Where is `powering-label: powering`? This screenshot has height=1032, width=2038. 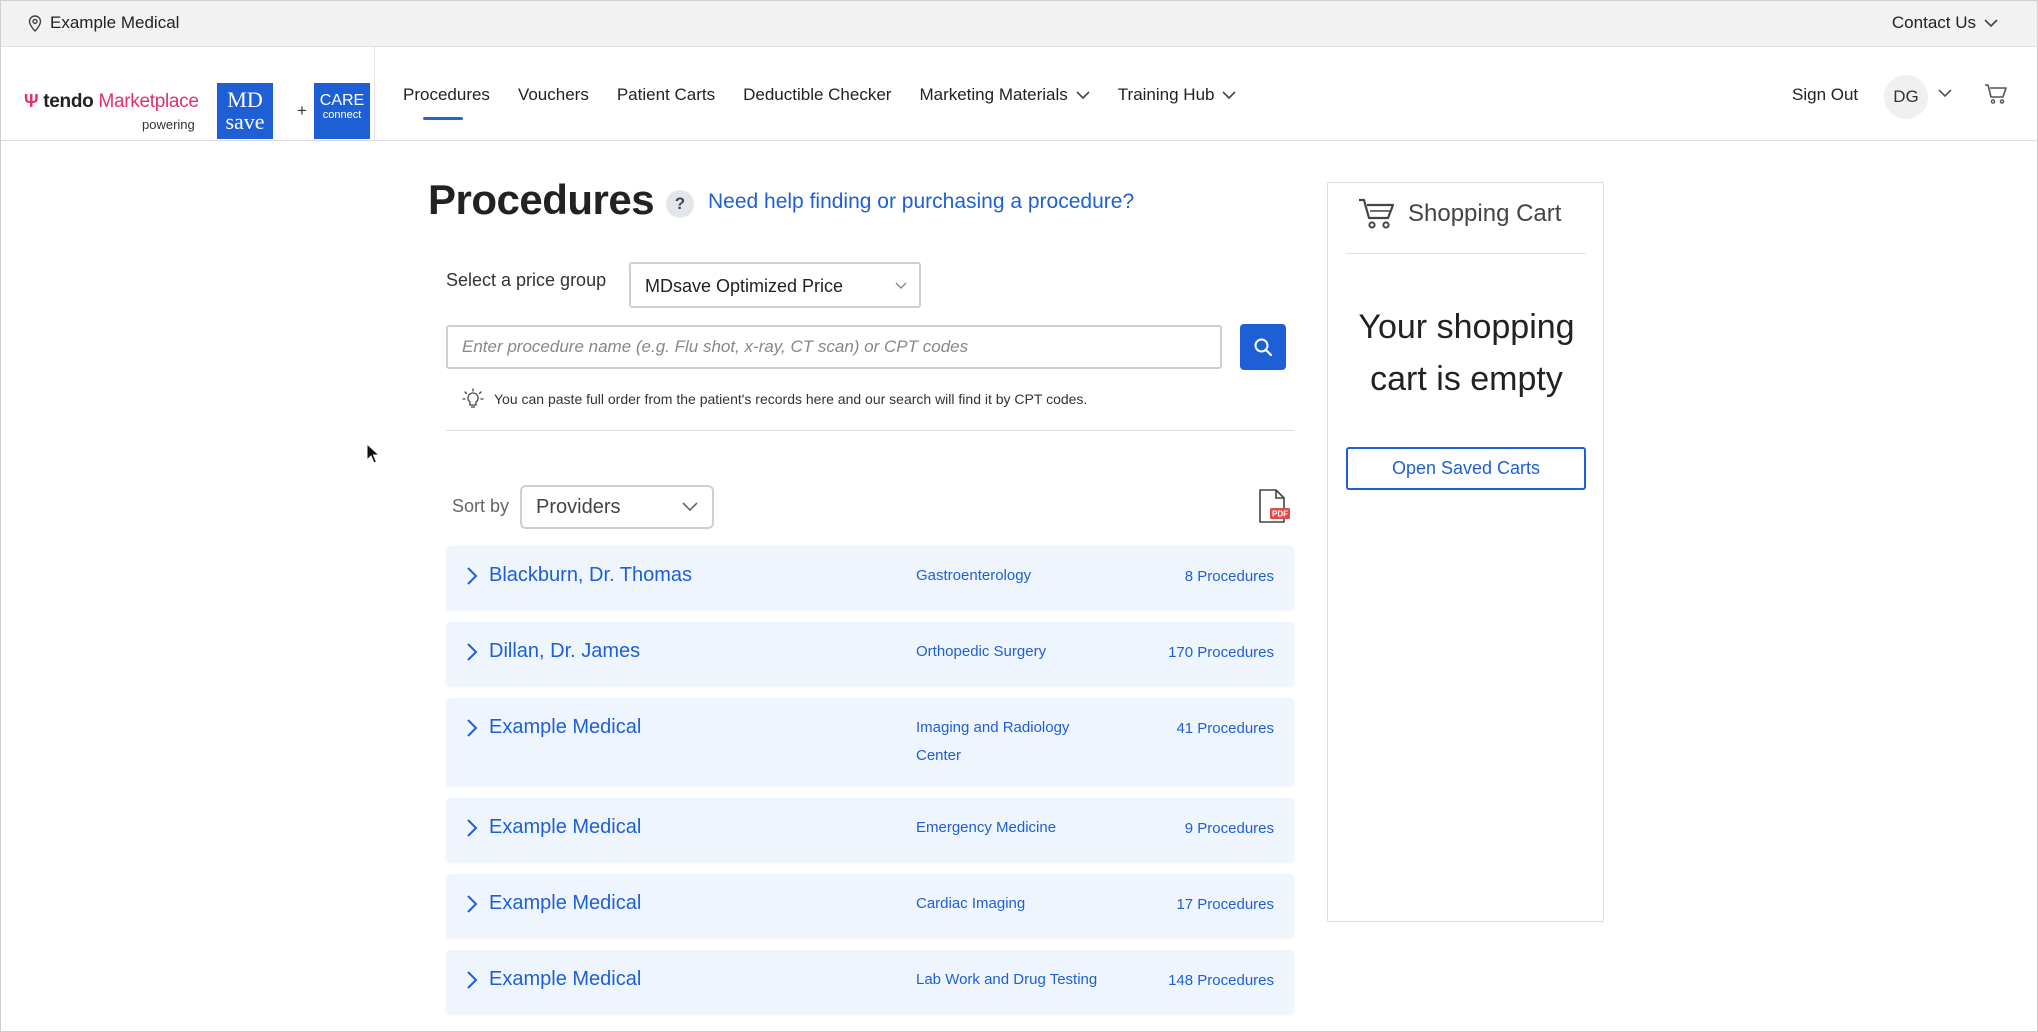 powering-label: powering is located at coordinates (168, 124).